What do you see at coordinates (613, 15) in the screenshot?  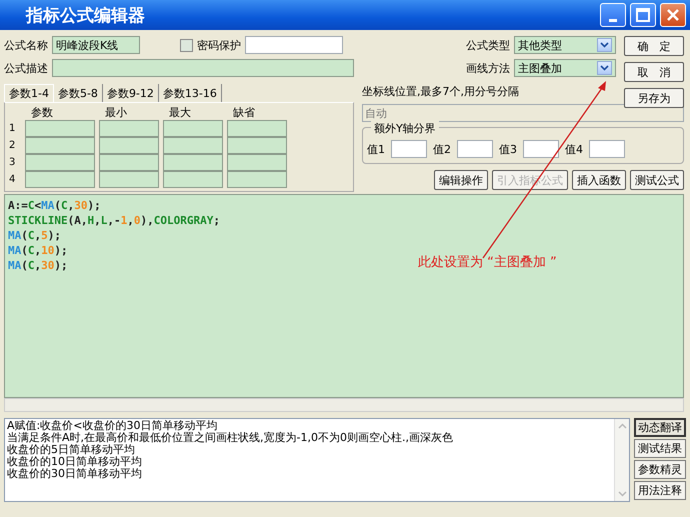 I see `minimize-button` at bounding box center [613, 15].